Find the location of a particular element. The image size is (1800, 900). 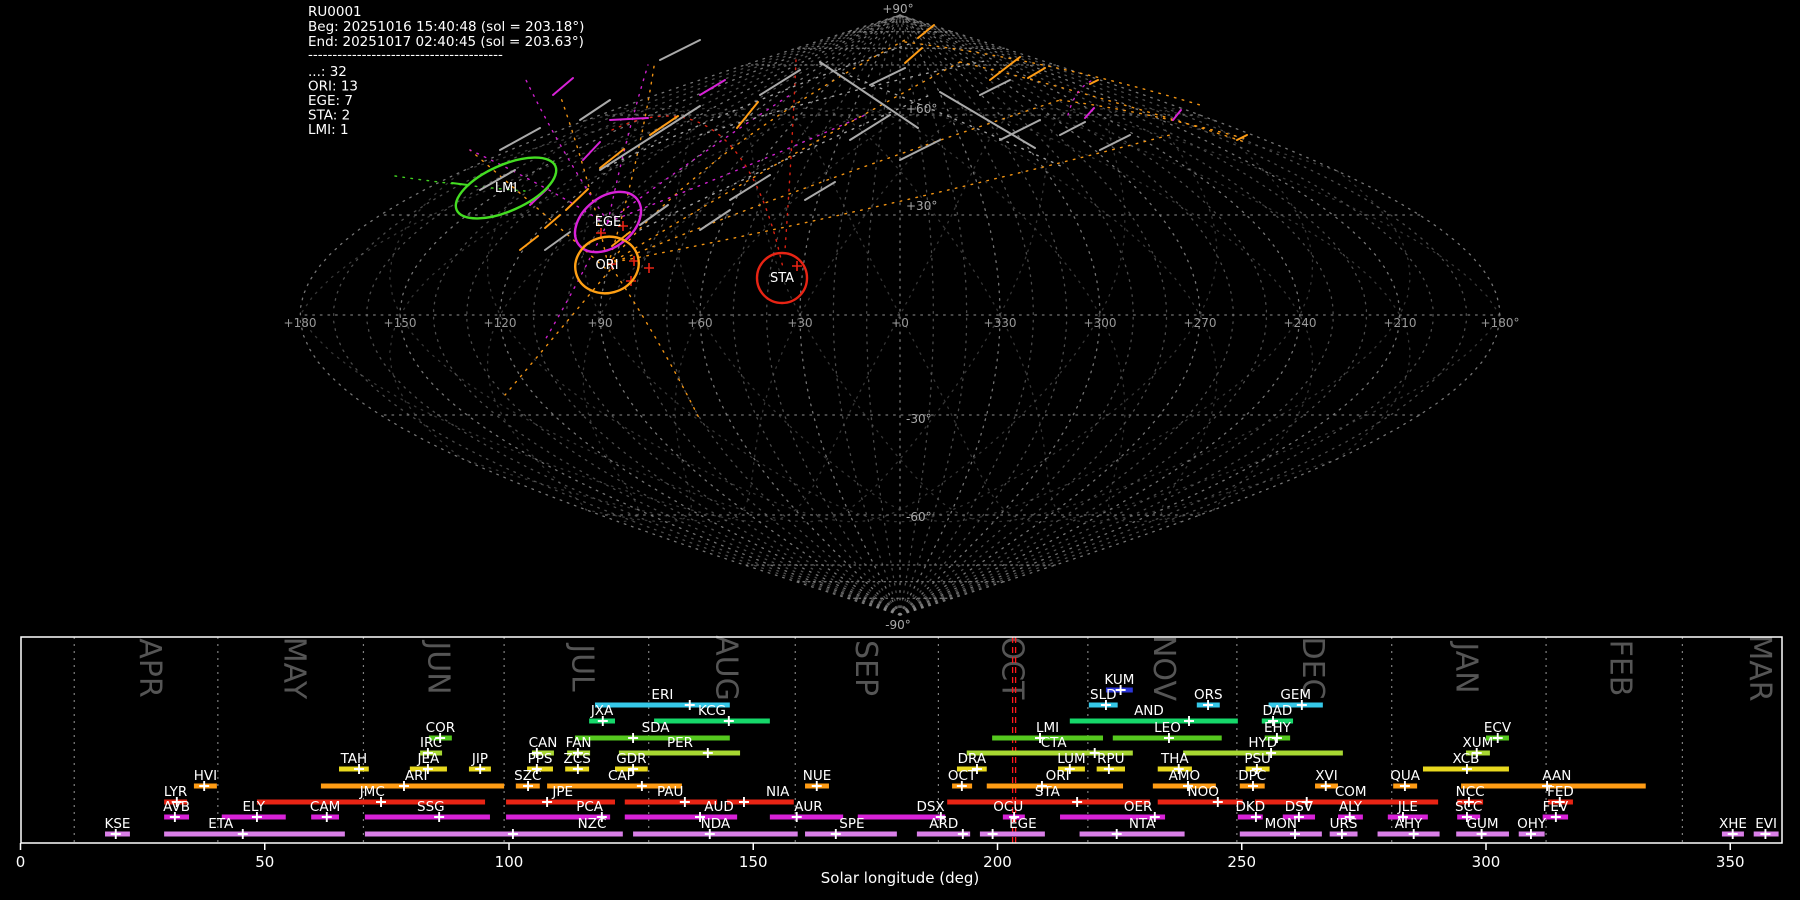

shower-avb: AVB is located at coordinates (176, 810).